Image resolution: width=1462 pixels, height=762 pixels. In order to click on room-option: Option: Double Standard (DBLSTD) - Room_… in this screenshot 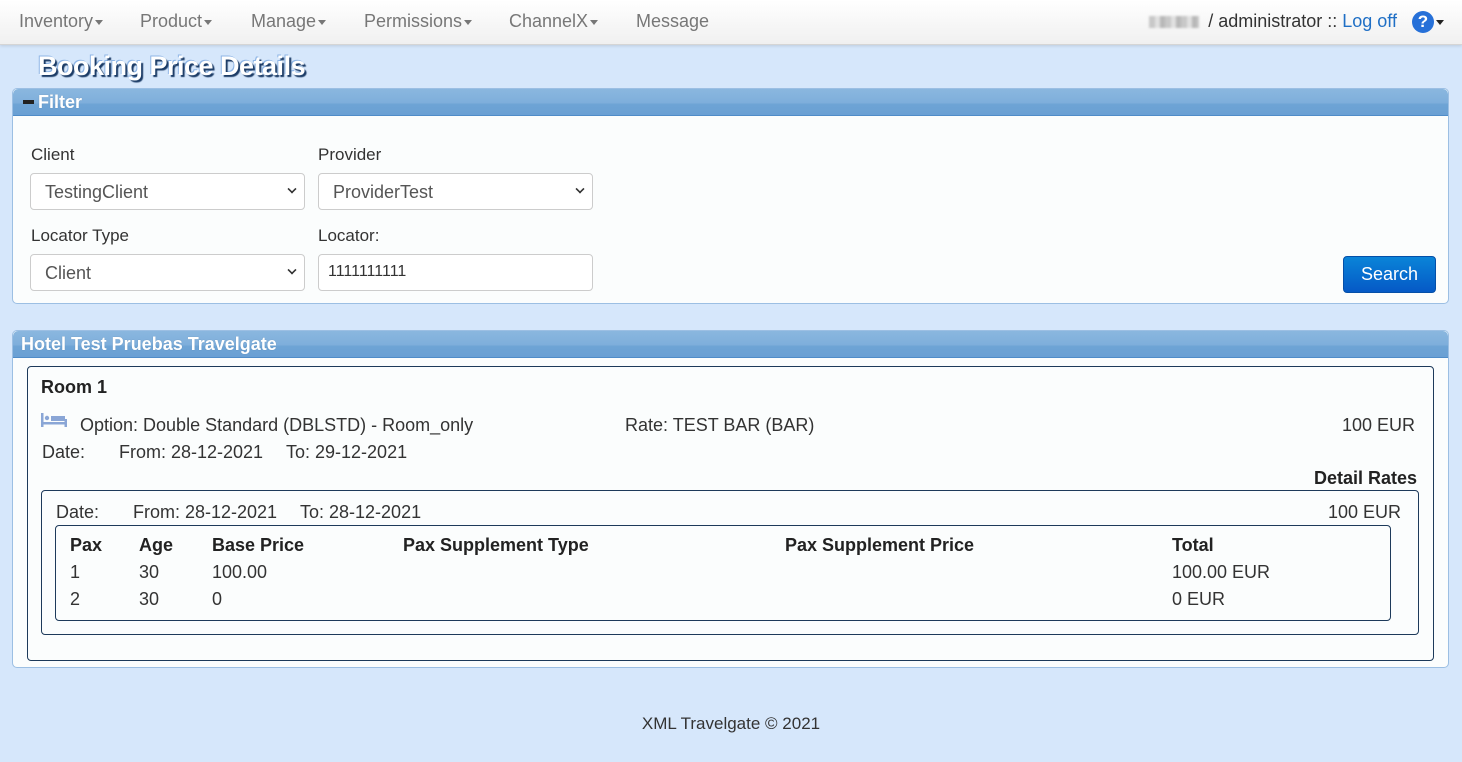, I will do `click(277, 425)`.